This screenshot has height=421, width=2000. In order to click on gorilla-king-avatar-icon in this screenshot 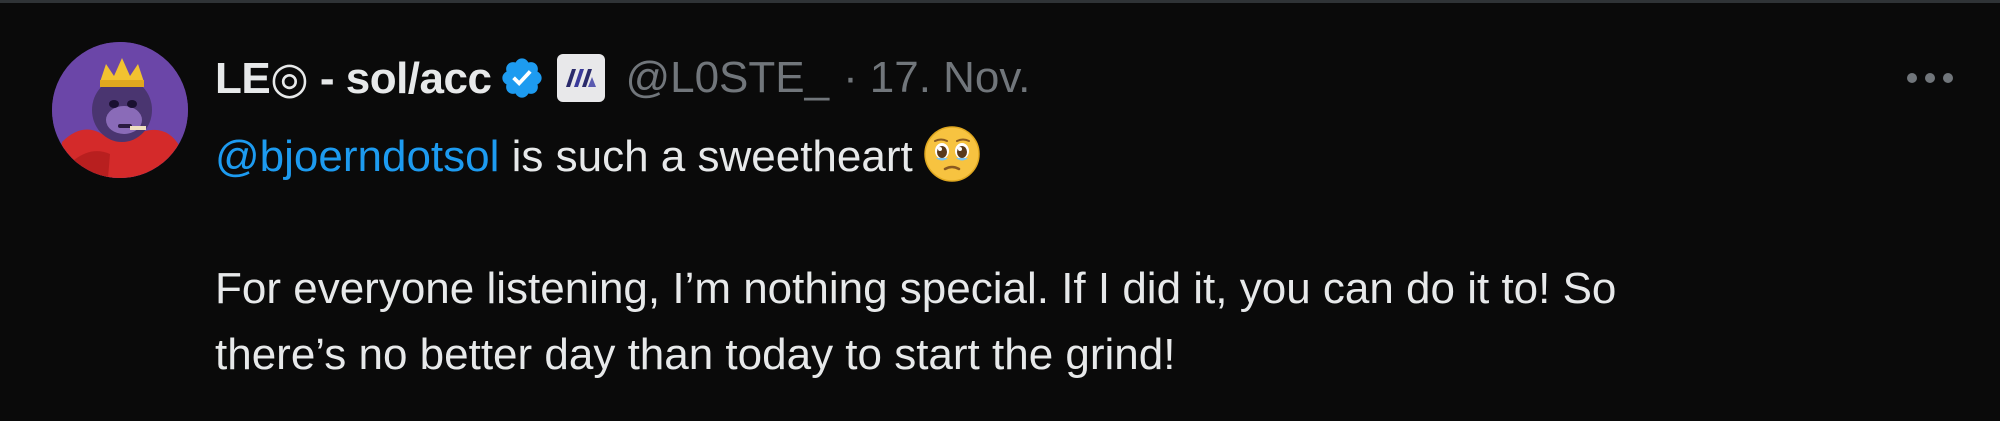, I will do `click(120, 110)`.